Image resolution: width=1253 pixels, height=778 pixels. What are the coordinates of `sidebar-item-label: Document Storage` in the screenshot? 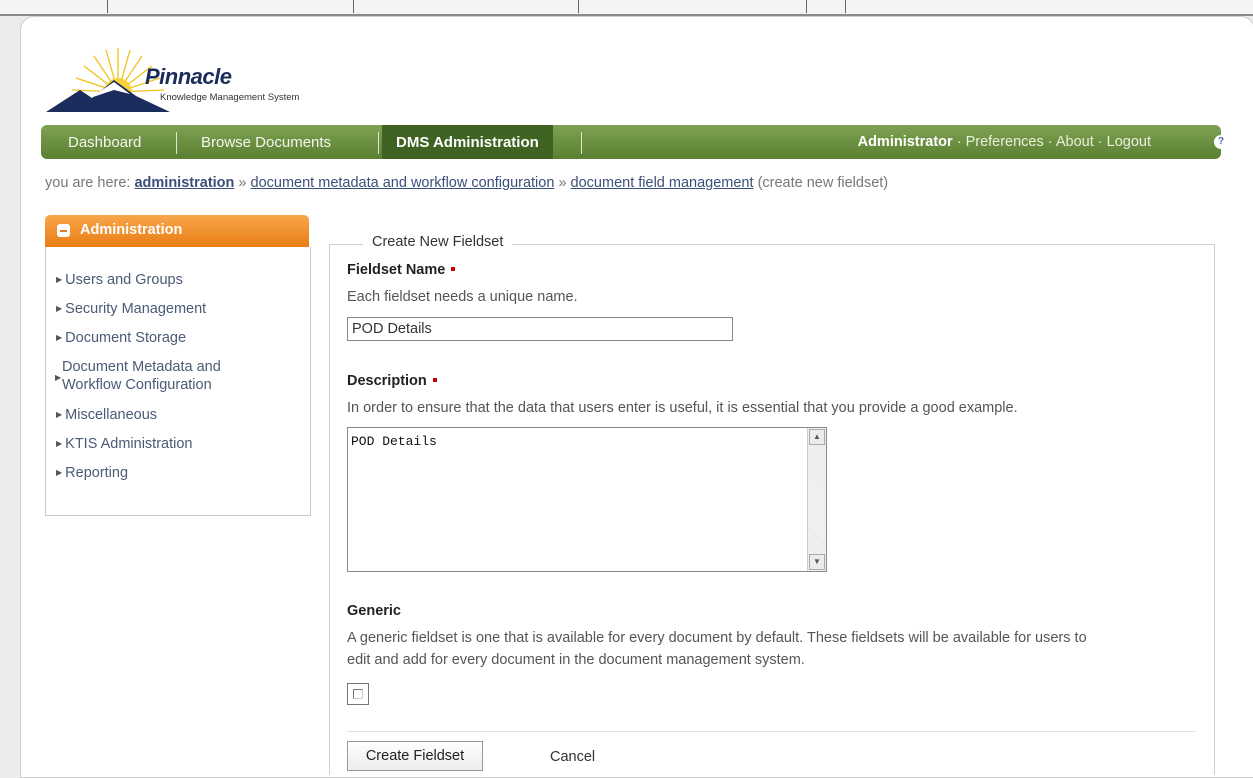 It's located at (126, 338).